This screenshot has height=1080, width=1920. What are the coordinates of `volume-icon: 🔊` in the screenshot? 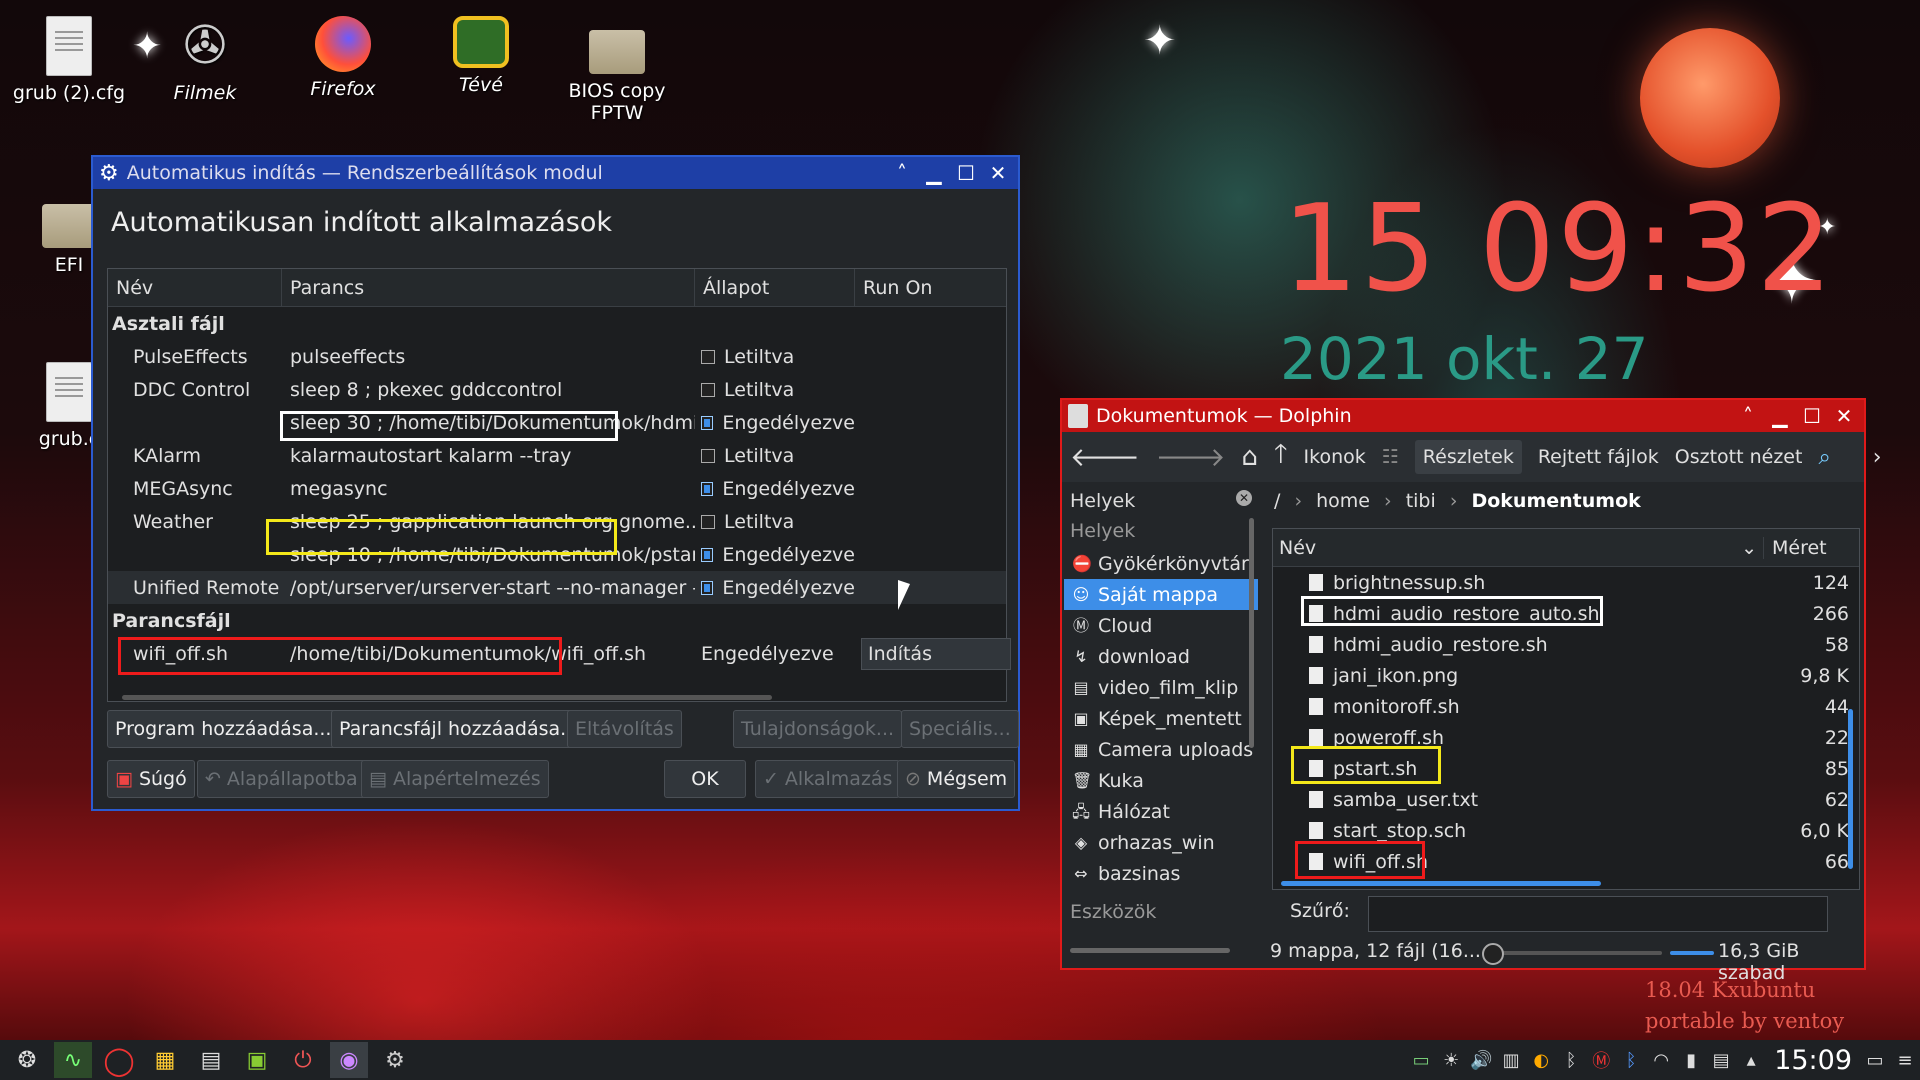 It's located at (1481, 1060).